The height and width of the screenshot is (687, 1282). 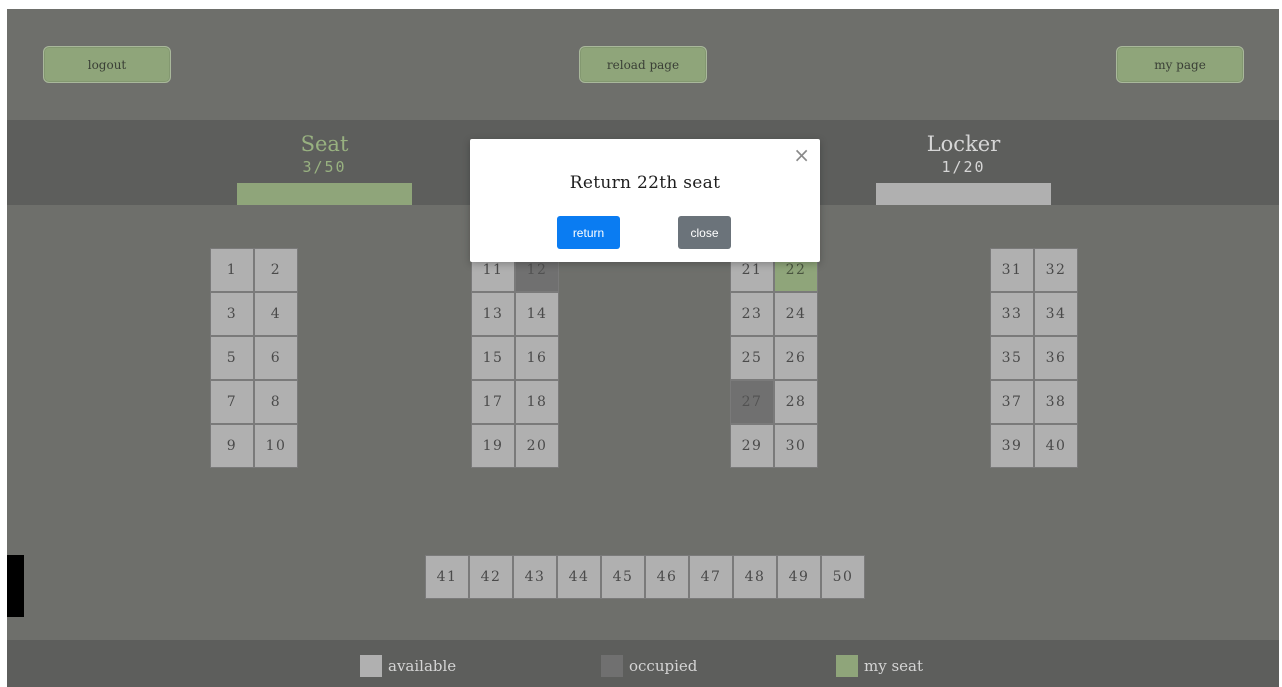 I want to click on seat-34: 34, so click(x=1056, y=314).